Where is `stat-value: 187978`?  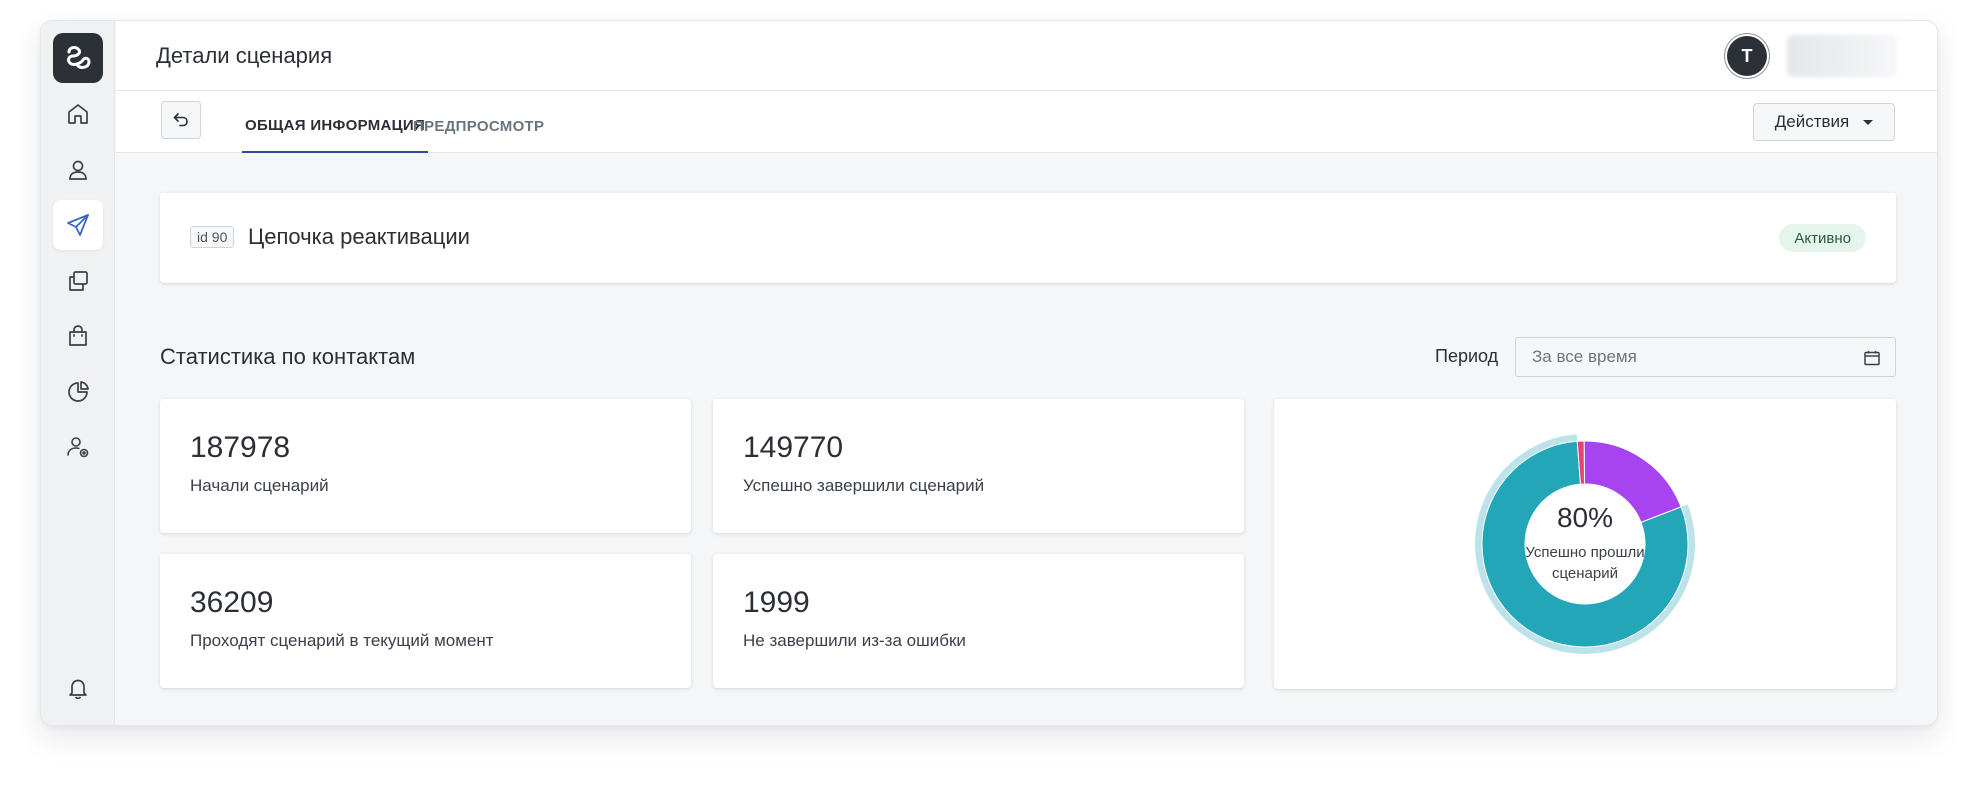 stat-value: 187978 is located at coordinates (240, 447).